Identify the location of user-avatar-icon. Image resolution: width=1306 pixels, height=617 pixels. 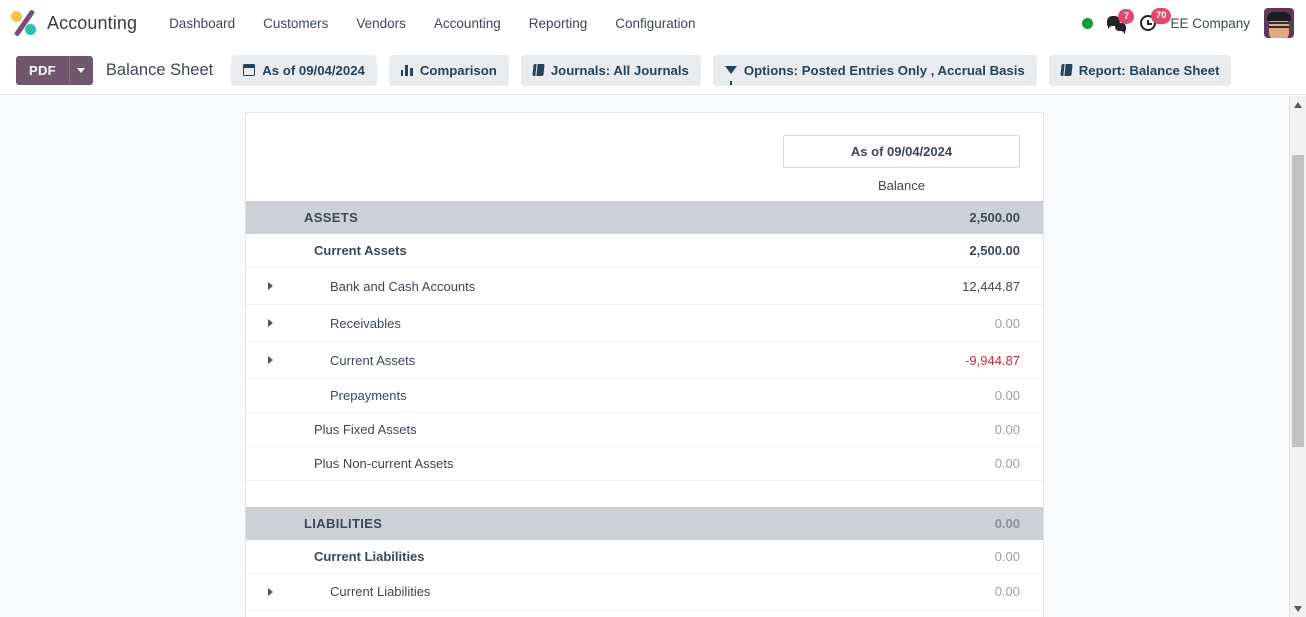
(1279, 23).